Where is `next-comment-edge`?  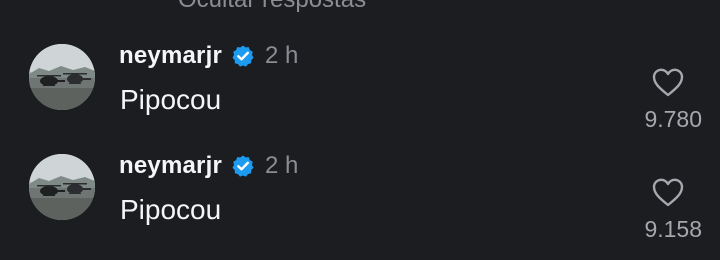 next-comment-edge is located at coordinates (360, 257).